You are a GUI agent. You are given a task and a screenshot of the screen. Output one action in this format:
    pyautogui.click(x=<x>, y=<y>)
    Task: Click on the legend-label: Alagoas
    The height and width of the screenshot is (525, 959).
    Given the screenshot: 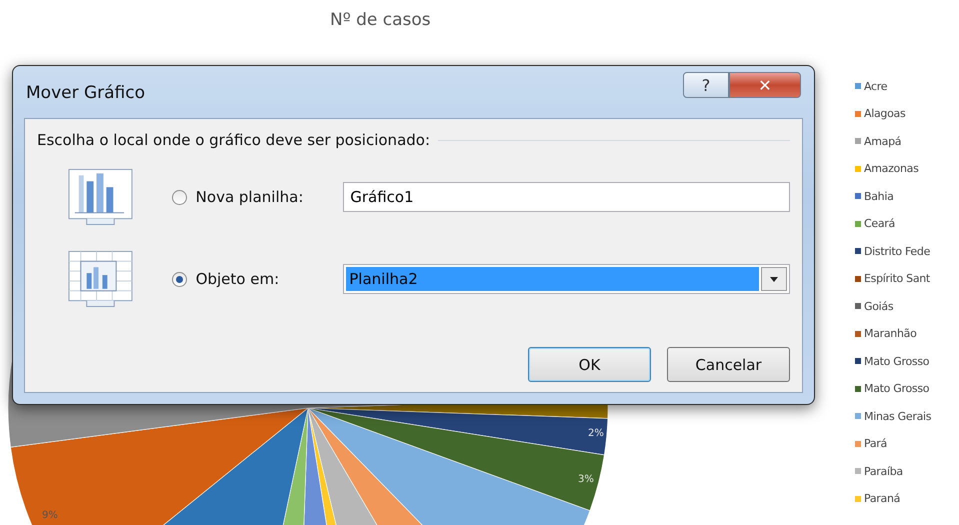 What is the action you would take?
    pyautogui.click(x=885, y=113)
    